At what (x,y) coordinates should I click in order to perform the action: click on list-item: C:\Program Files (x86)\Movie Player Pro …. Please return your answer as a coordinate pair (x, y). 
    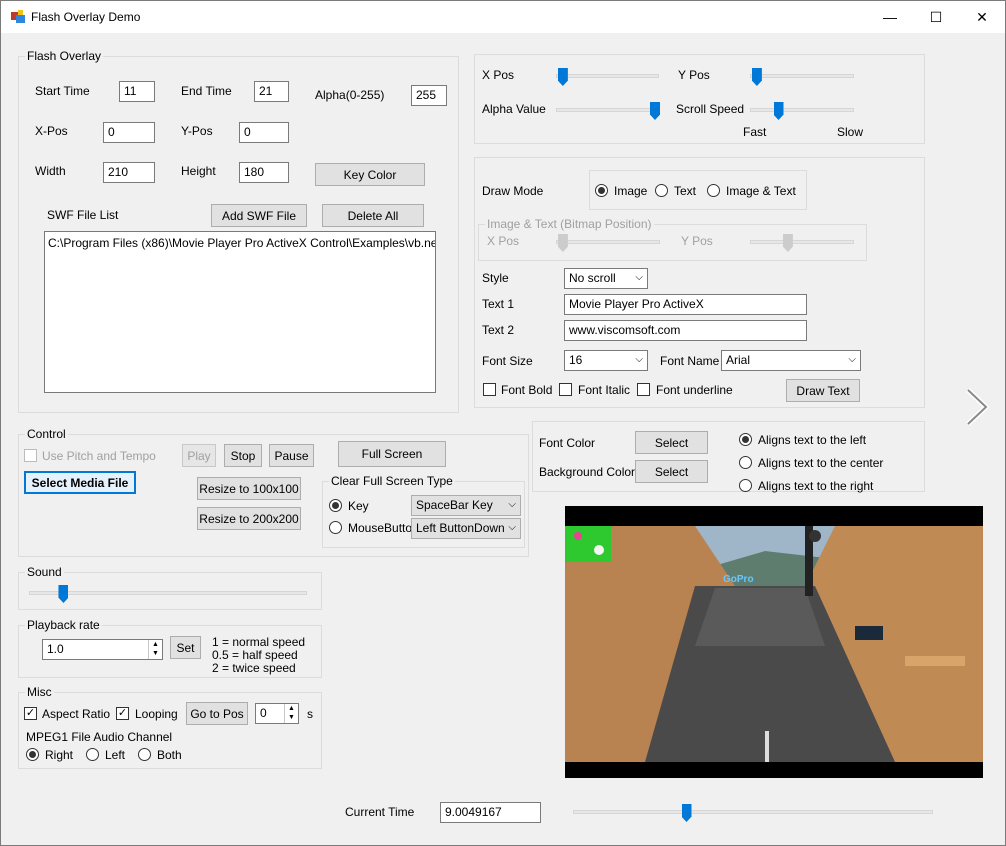
    Looking at the image, I should click on (240, 243).